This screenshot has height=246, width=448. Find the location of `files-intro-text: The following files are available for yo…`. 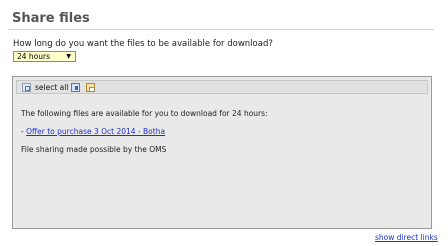

files-intro-text: The following files are available for yo… is located at coordinates (144, 113).